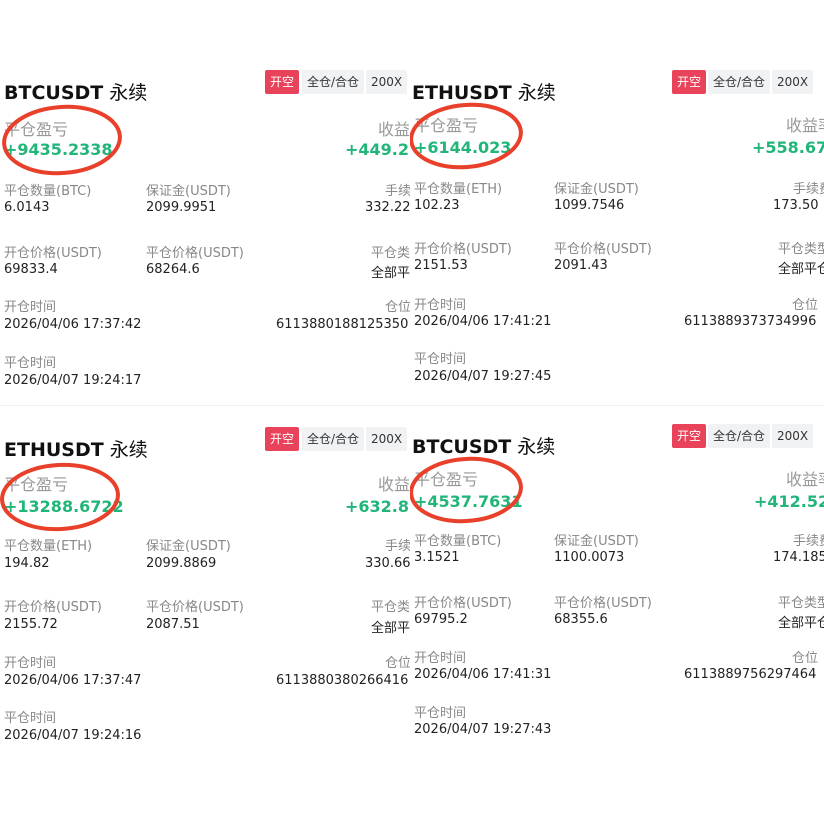  What do you see at coordinates (27, 207) in the screenshot?
I see `qty-value: 6.0143` at bounding box center [27, 207].